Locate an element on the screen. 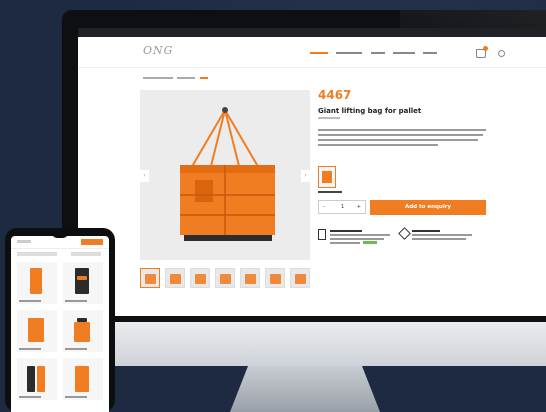 The width and height of the screenshot is (546, 412). variant-swatch is located at coordinates (327, 177).